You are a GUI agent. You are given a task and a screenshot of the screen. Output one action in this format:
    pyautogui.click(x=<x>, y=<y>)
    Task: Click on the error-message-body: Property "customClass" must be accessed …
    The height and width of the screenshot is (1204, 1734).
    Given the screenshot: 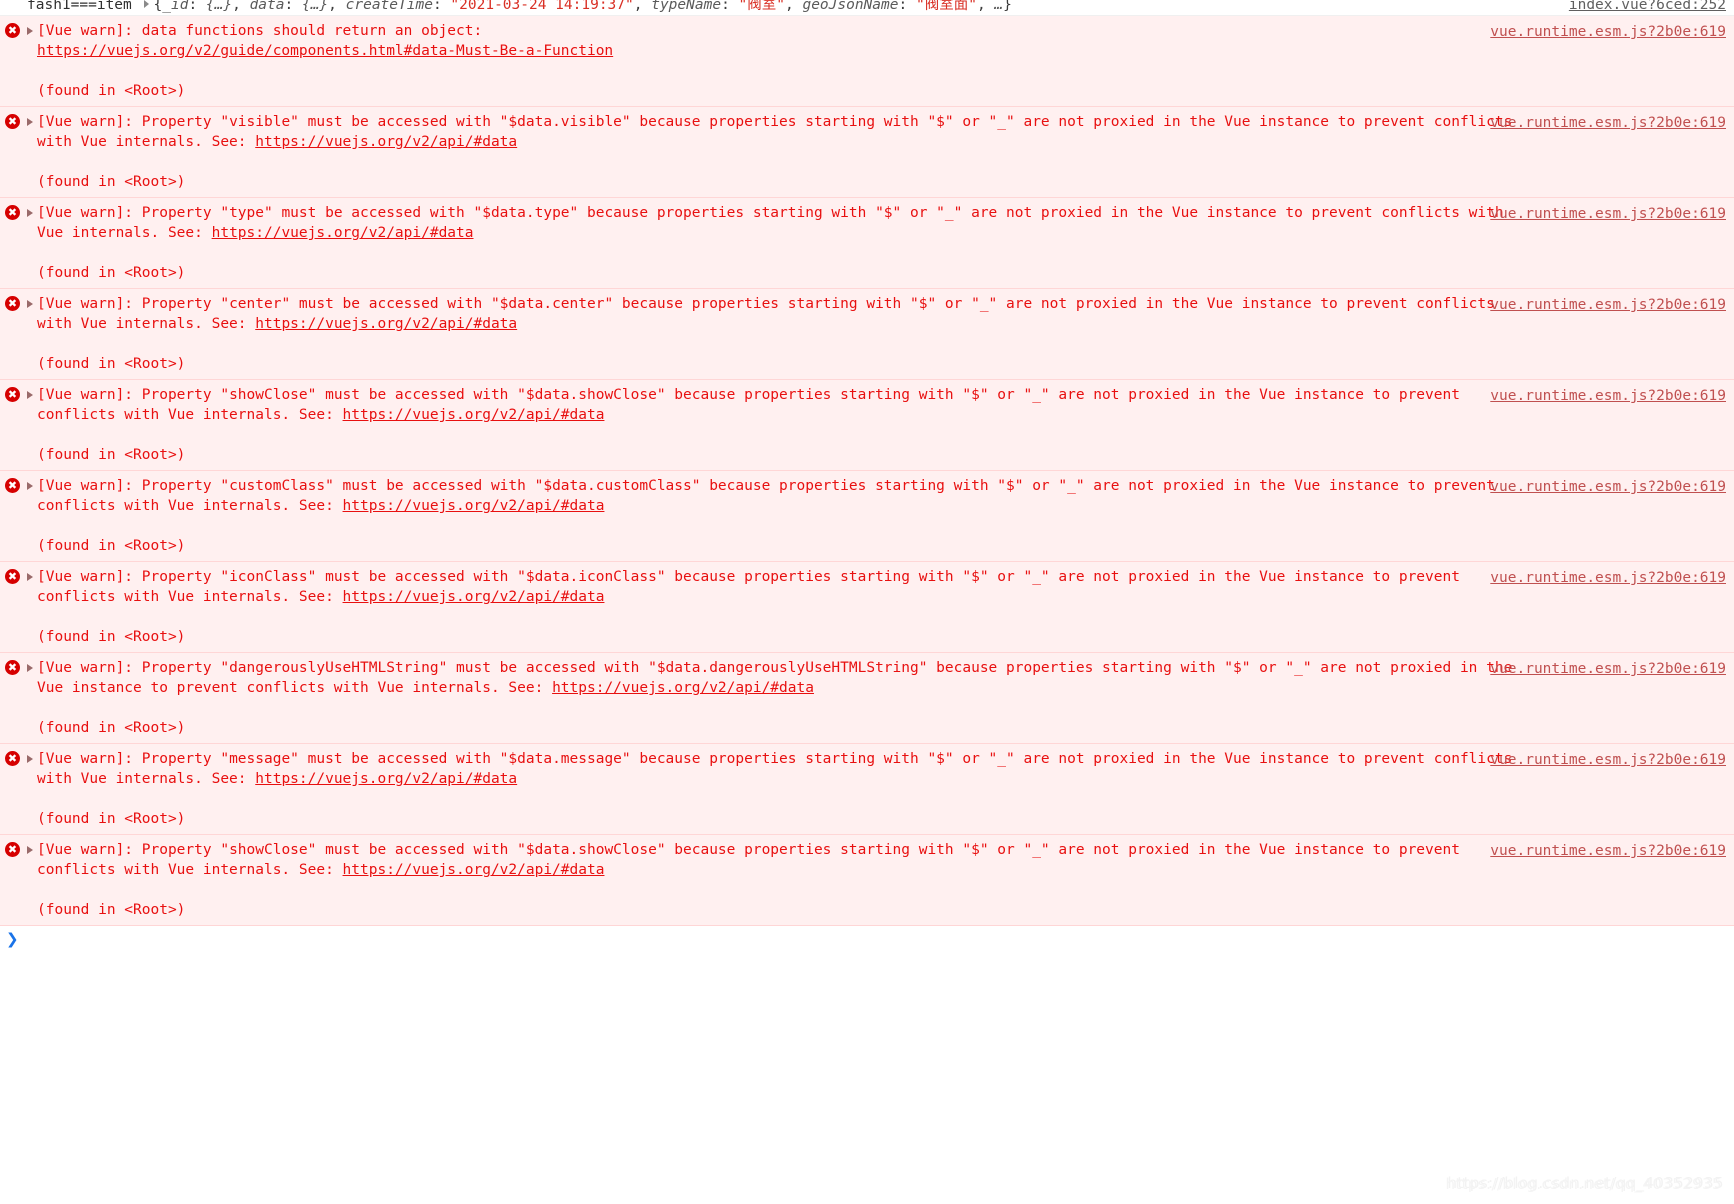 What is the action you would take?
    pyautogui.click(x=770, y=496)
    